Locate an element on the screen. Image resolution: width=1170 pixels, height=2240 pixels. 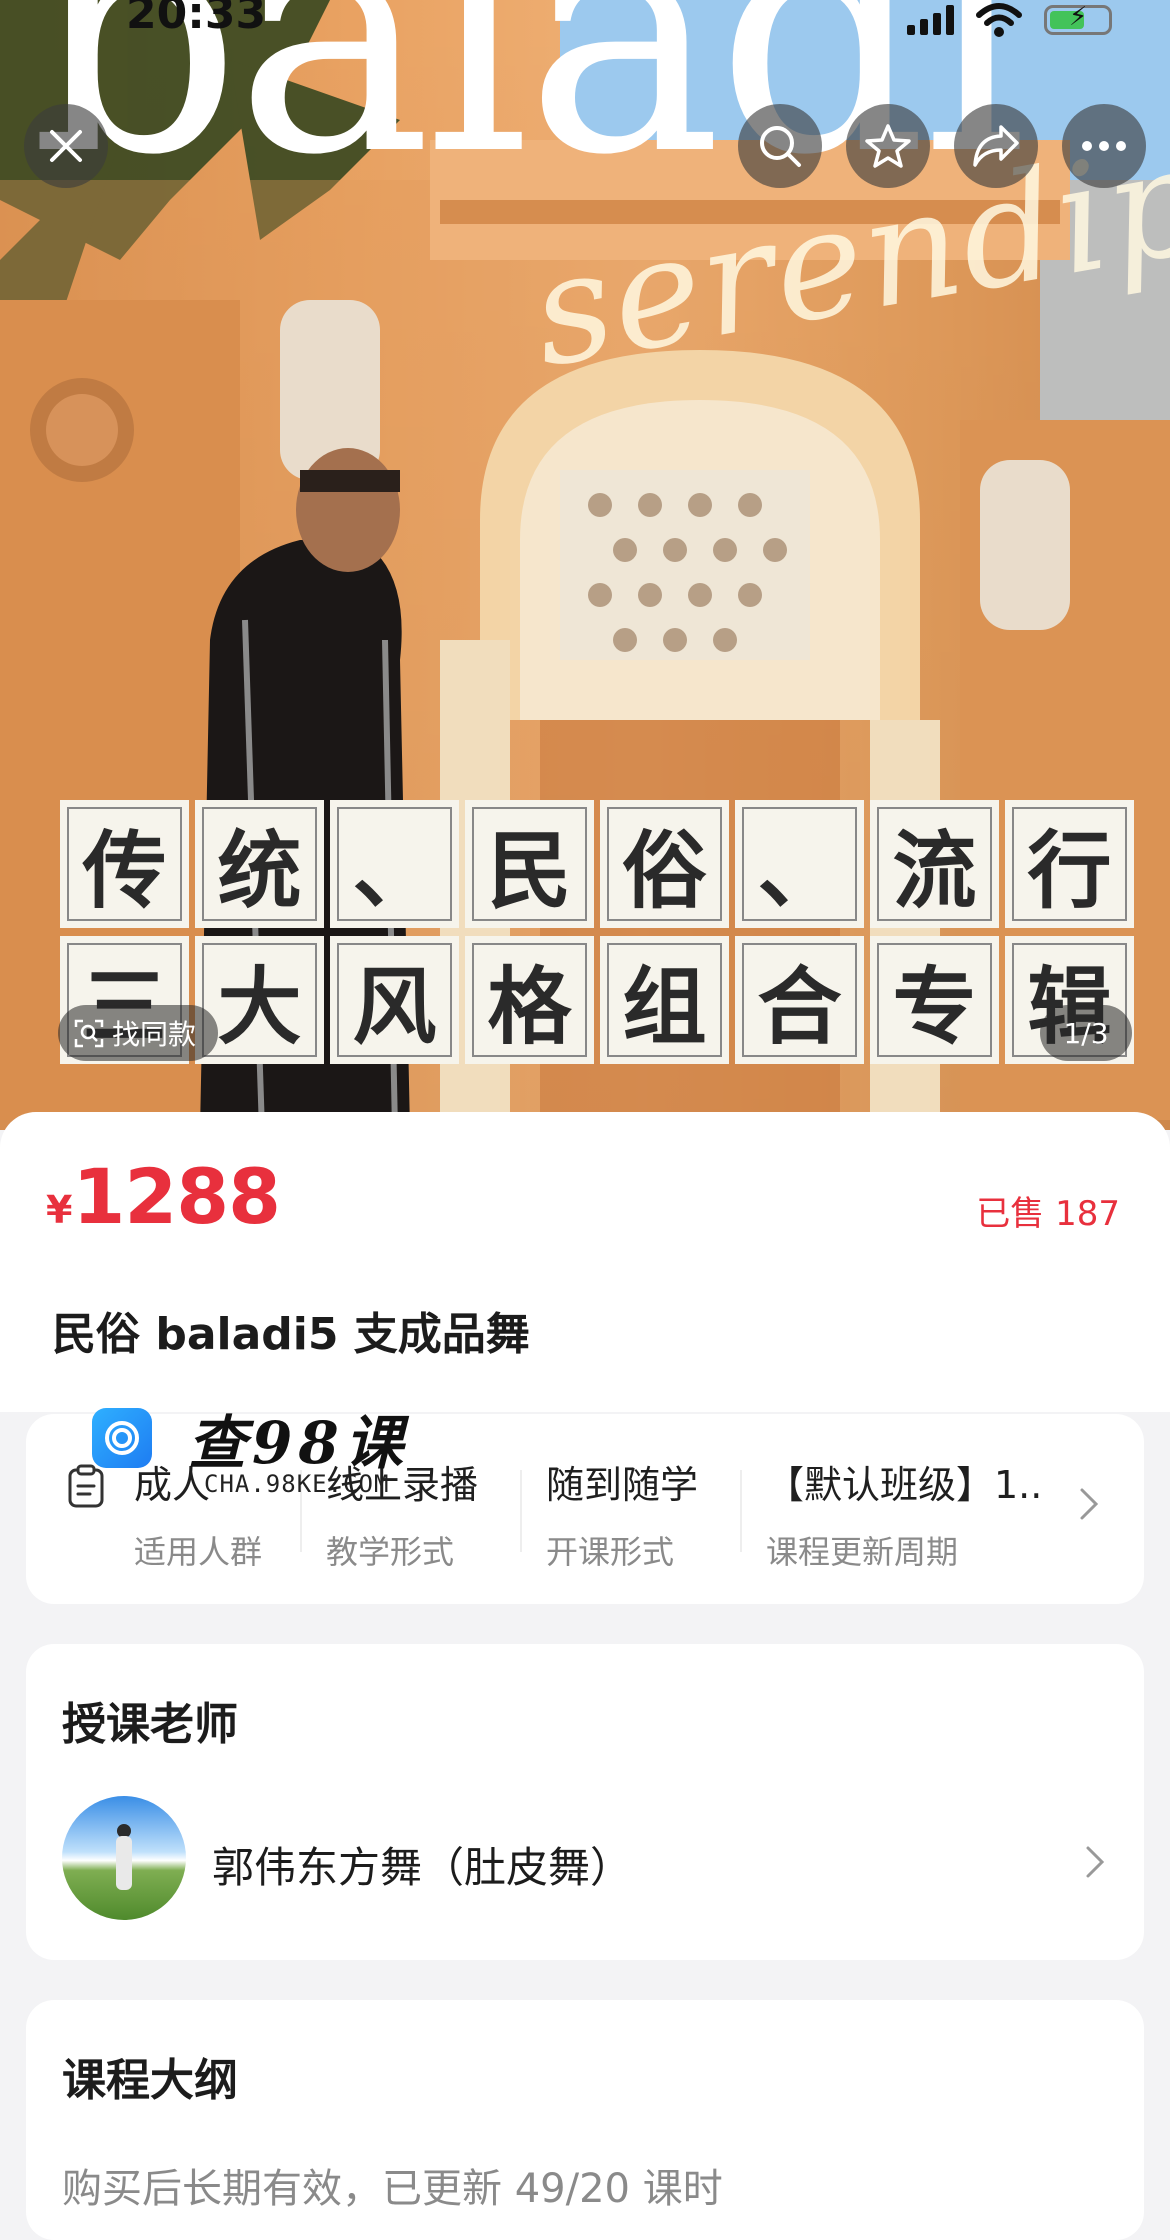
price: ¥1288 is located at coordinates (163, 1196).